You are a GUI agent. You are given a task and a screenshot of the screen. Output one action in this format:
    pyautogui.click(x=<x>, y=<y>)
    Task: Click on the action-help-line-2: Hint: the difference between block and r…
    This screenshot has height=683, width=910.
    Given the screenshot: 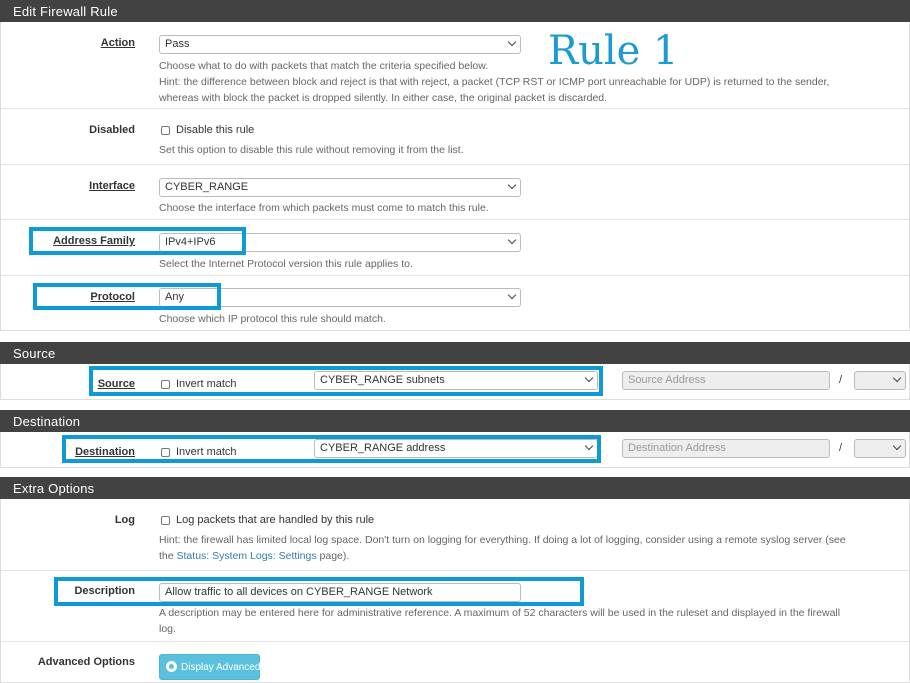 What is the action you would take?
    pyautogui.click(x=494, y=82)
    